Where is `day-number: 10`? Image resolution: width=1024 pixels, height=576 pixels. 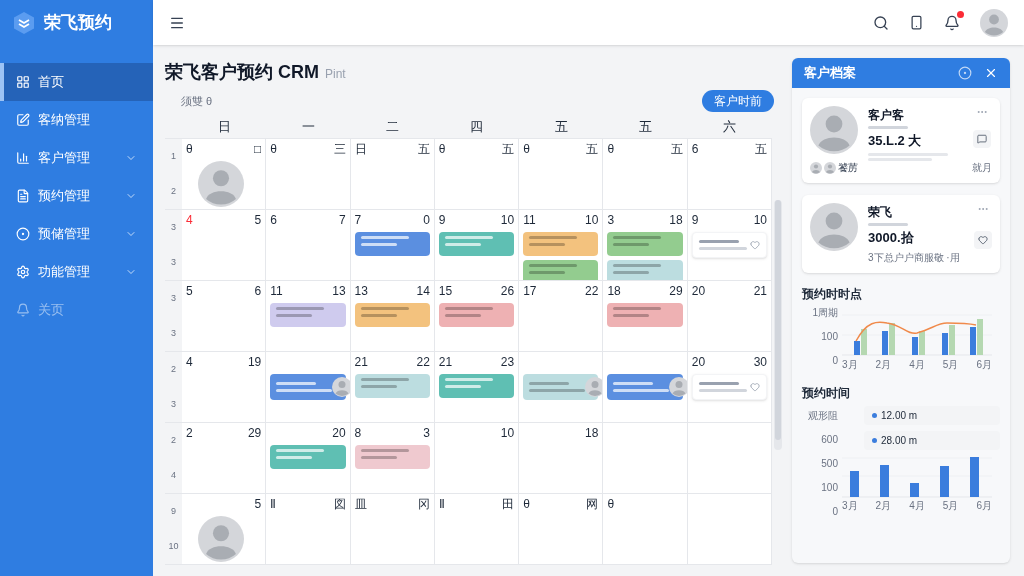
day-number: 10 is located at coordinates (760, 220).